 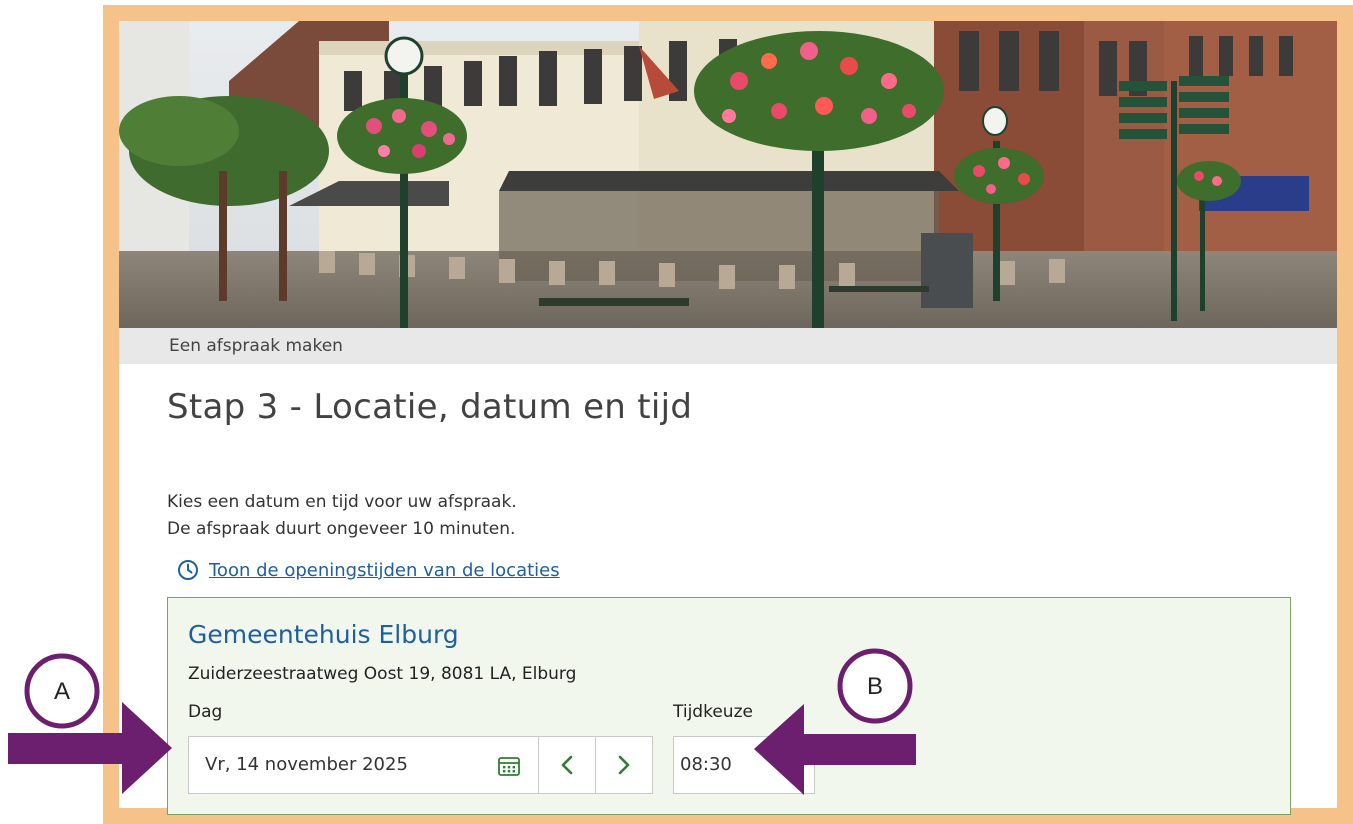 What do you see at coordinates (341, 529) in the screenshot?
I see `intro-line: De afspraak duurt ongeveer 10 minuten.` at bounding box center [341, 529].